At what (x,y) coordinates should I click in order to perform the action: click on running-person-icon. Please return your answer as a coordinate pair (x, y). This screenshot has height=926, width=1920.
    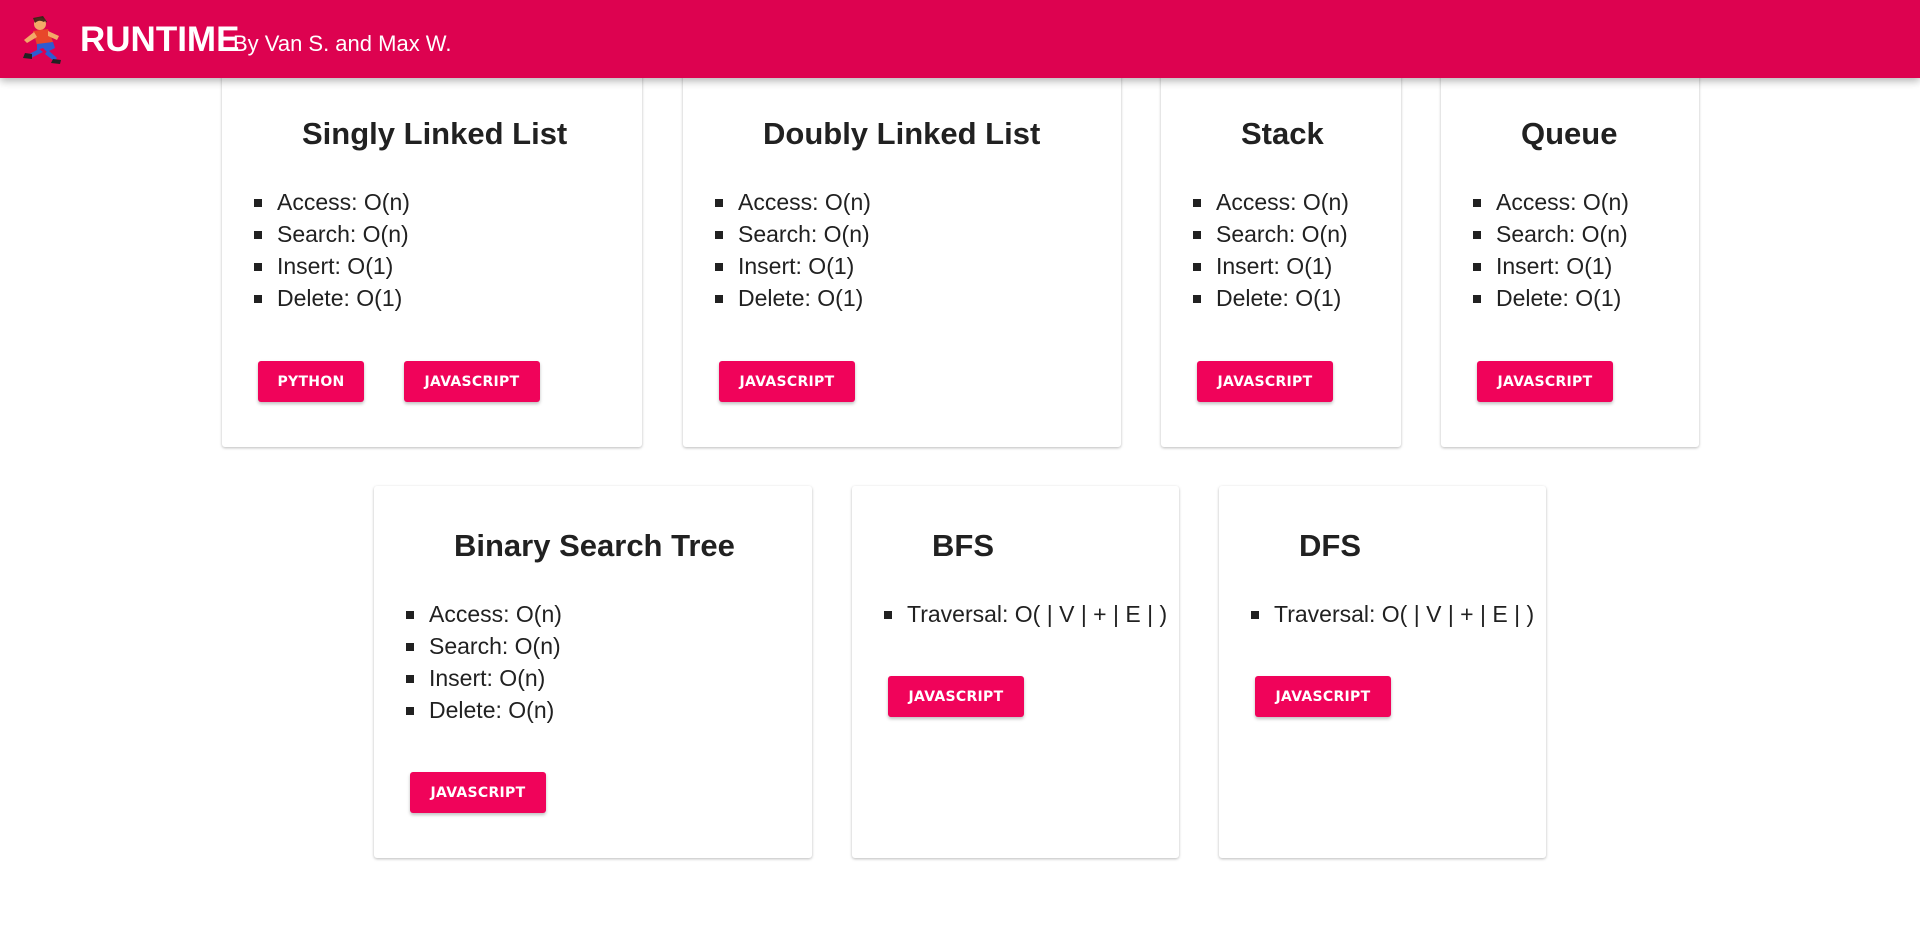
    Looking at the image, I should click on (42, 40).